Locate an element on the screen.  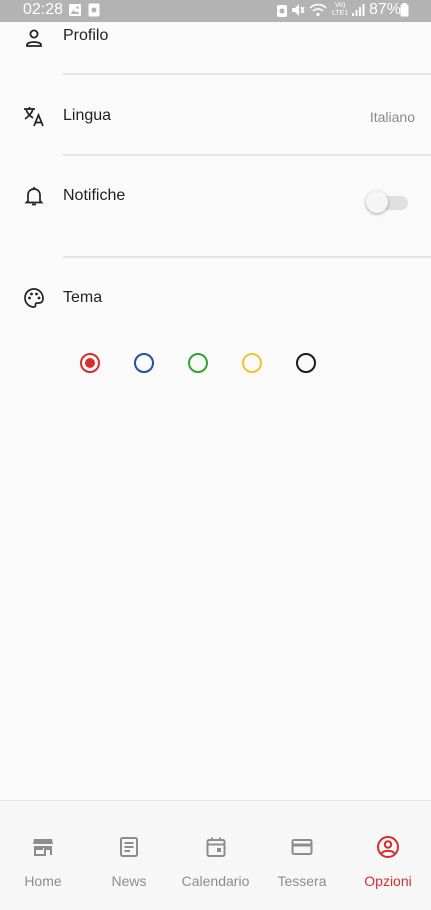
person-icon is located at coordinates (34, 38).